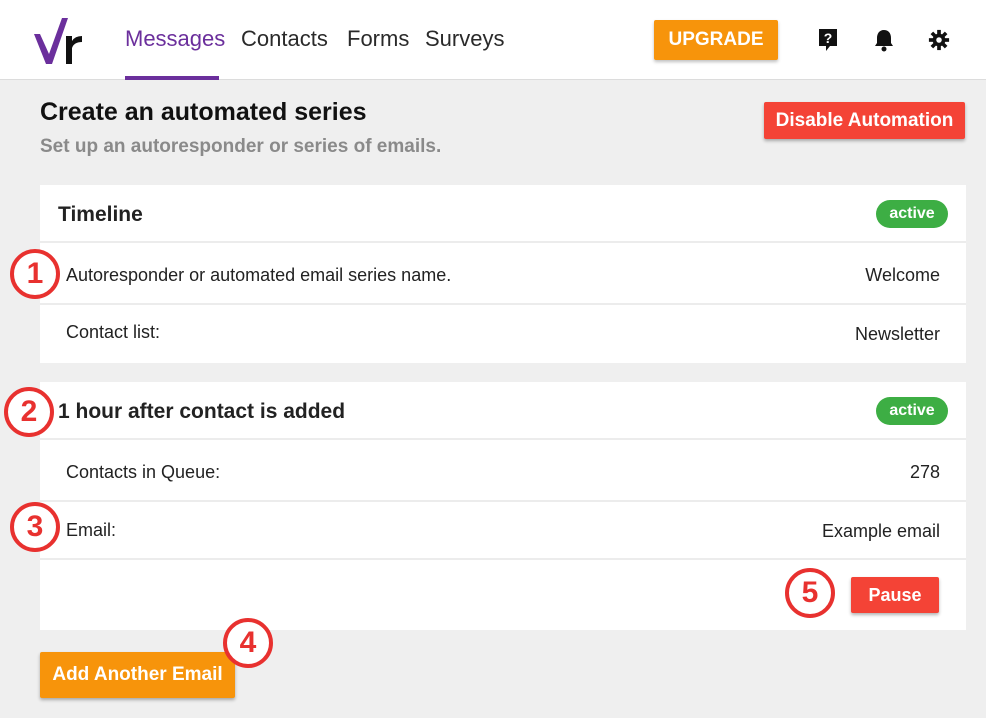 The width and height of the screenshot is (986, 718). Describe the element at coordinates (881, 531) in the screenshot. I see `email-value: Example email` at that location.